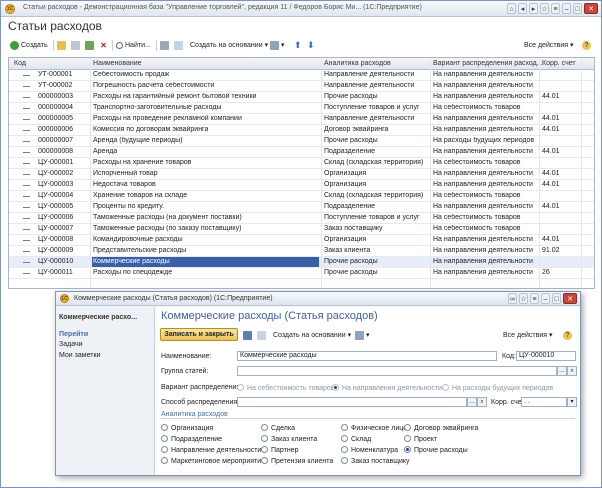 Image resolution: width=602 pixels, height=488 pixels. I want to click on analytics-option: Организация, so click(187, 428).